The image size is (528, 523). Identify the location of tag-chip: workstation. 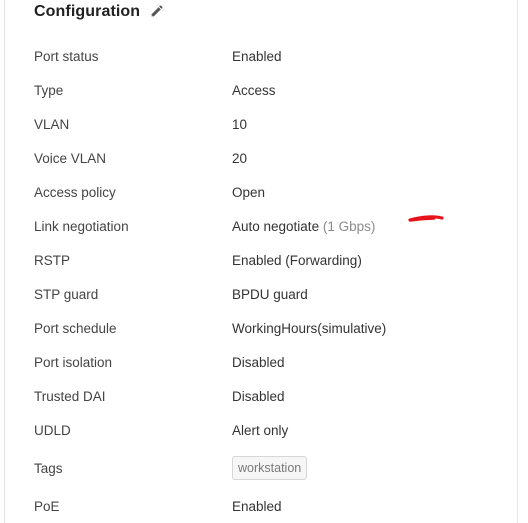
(270, 468).